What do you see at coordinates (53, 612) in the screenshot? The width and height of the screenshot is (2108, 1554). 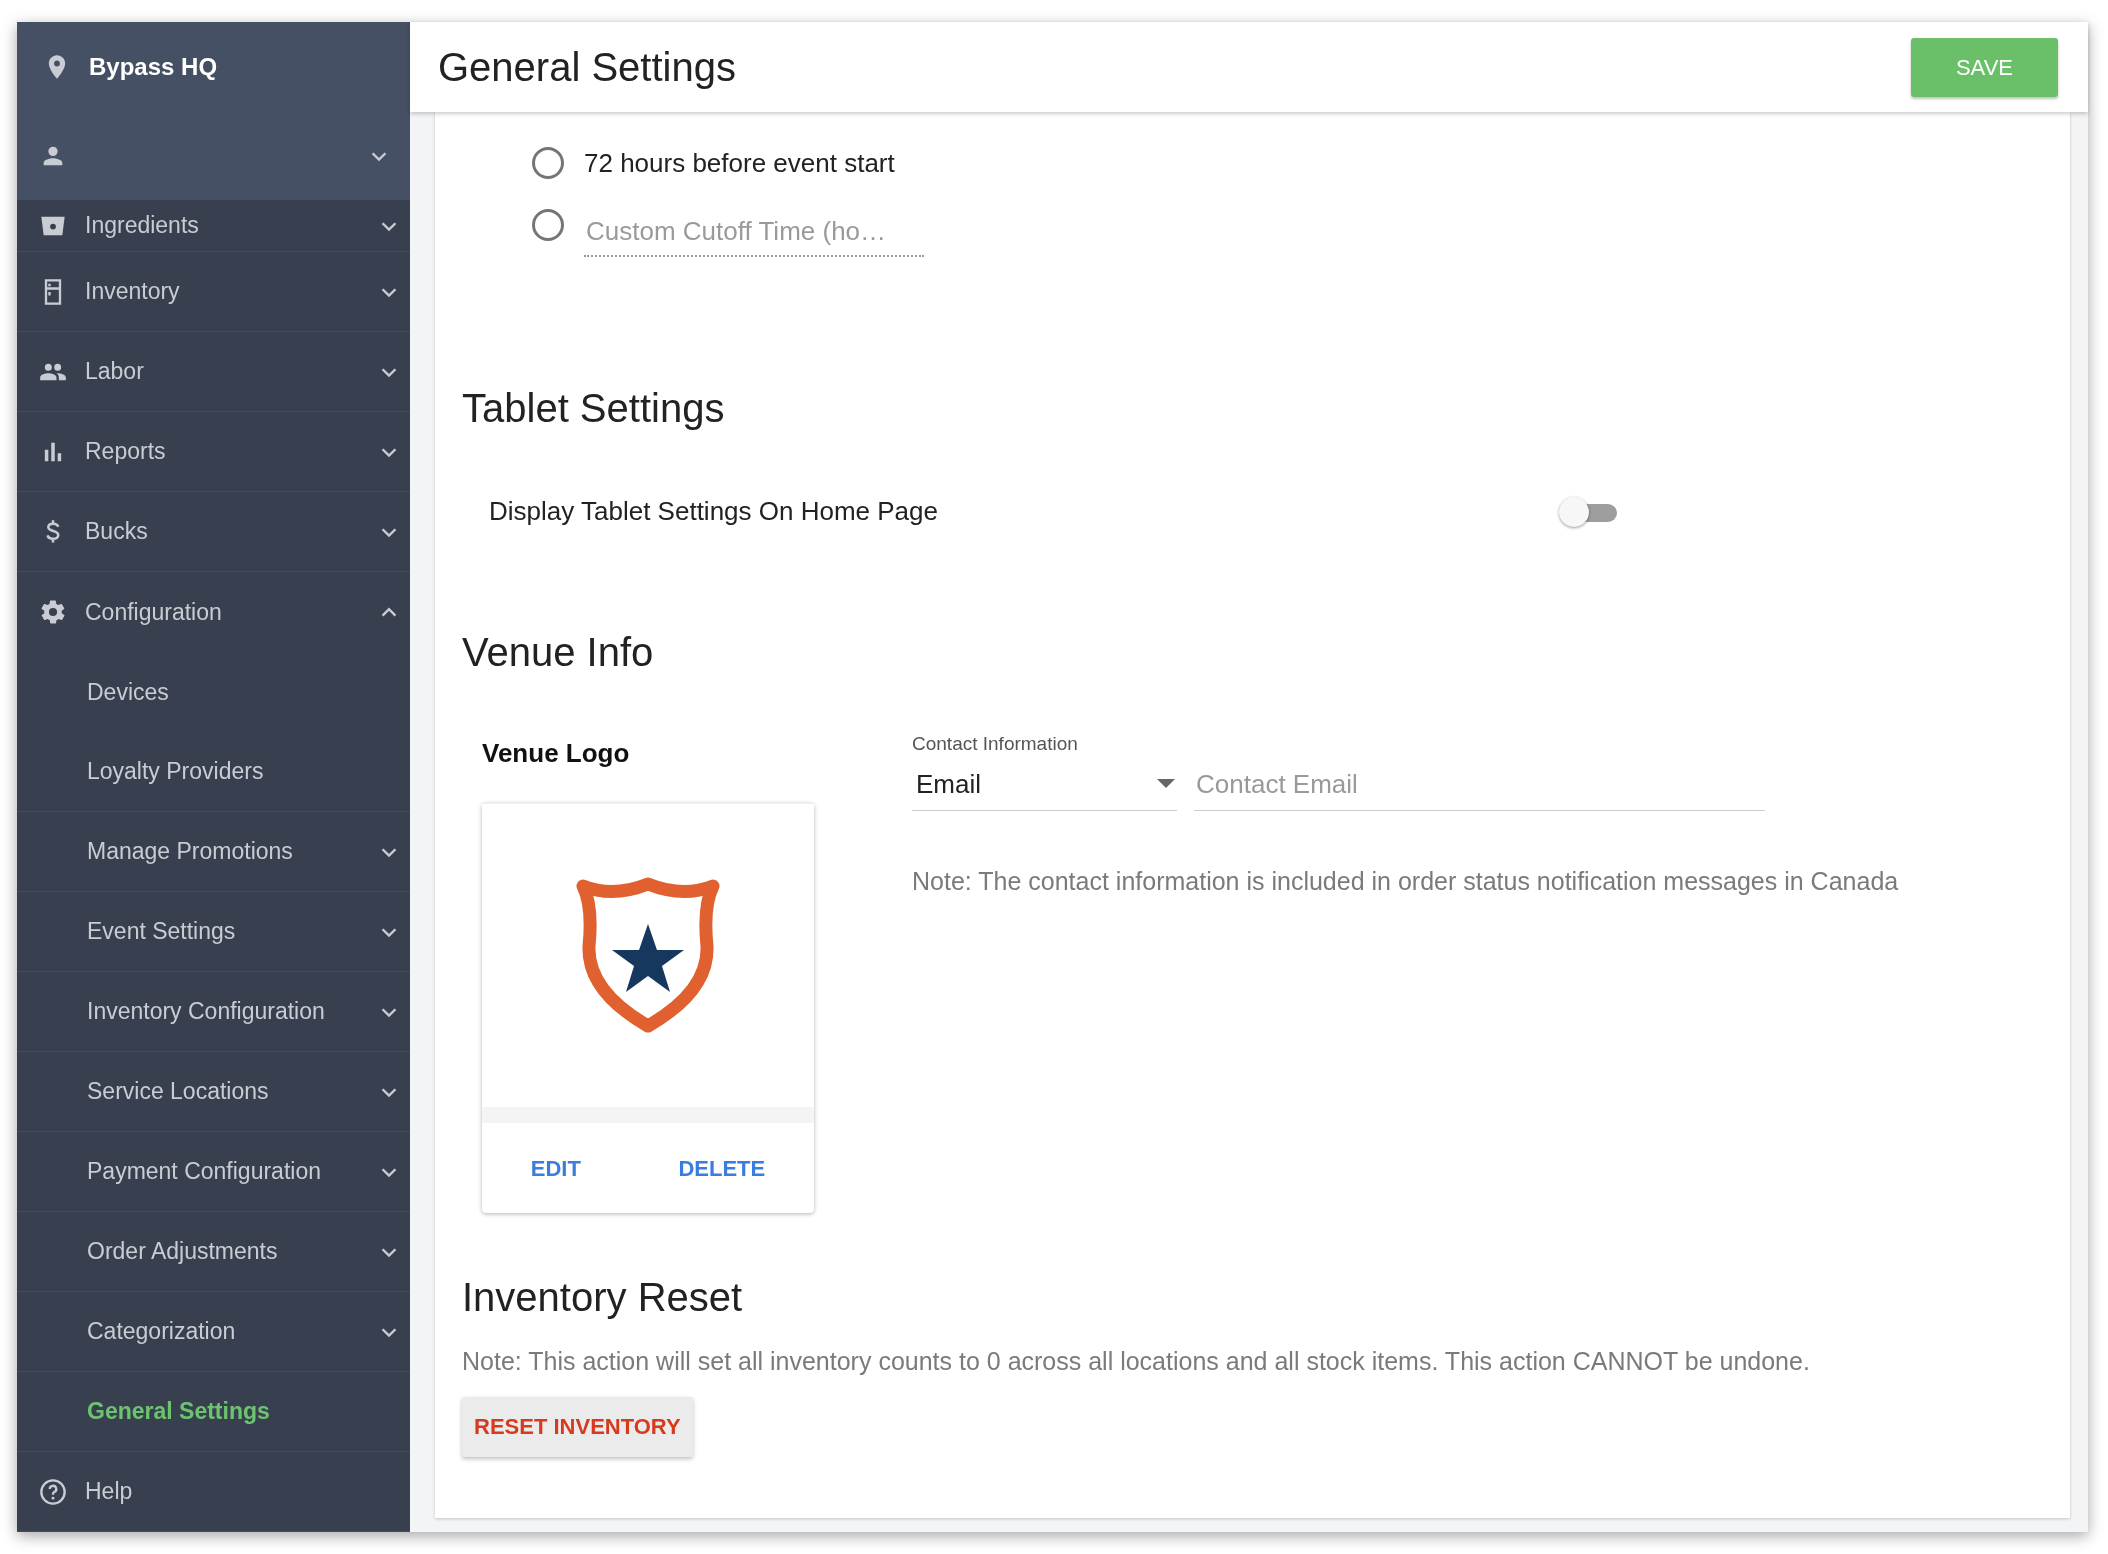 I see `settings-icon` at bounding box center [53, 612].